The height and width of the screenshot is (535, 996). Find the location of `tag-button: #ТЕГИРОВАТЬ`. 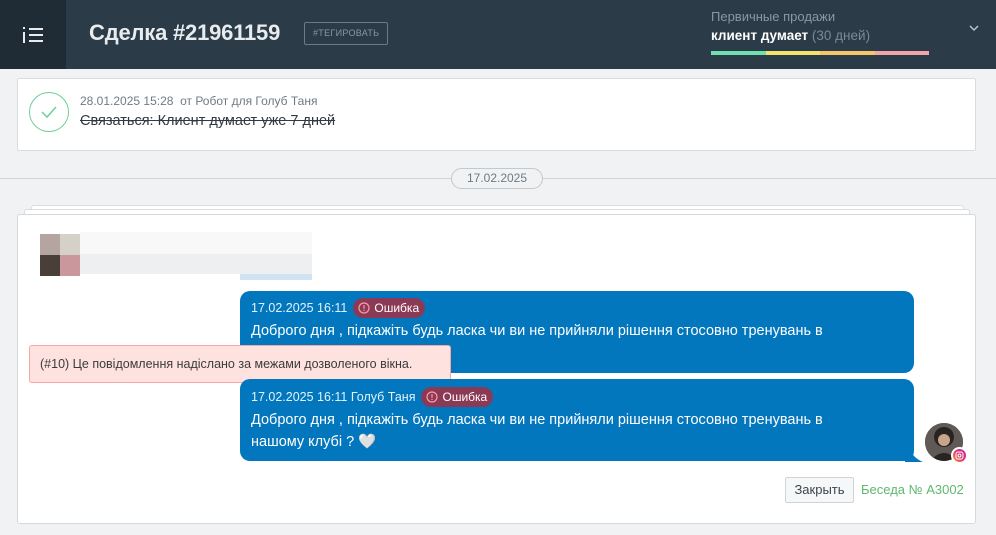

tag-button: #ТЕГИРОВАТЬ is located at coordinates (346, 33).